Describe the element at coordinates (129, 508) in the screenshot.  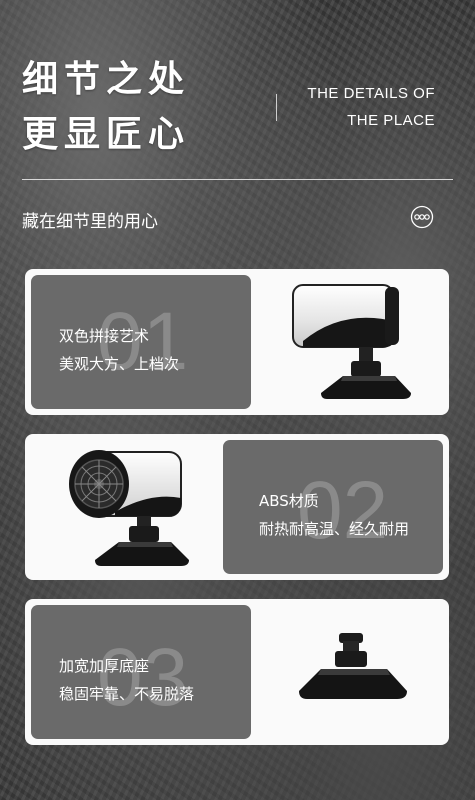
I see `heater-fan-view-image` at that location.